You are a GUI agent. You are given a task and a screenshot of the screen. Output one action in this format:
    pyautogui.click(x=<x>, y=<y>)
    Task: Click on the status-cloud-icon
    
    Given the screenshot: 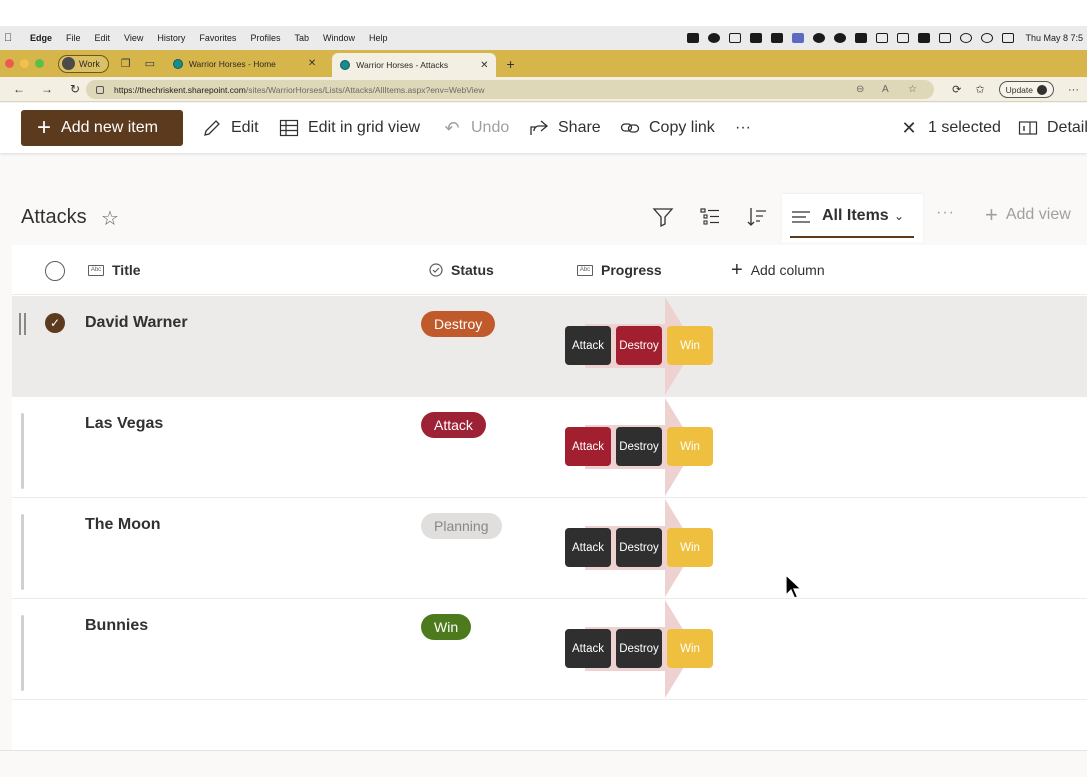 What is the action you would take?
    pyautogui.click(x=819, y=38)
    